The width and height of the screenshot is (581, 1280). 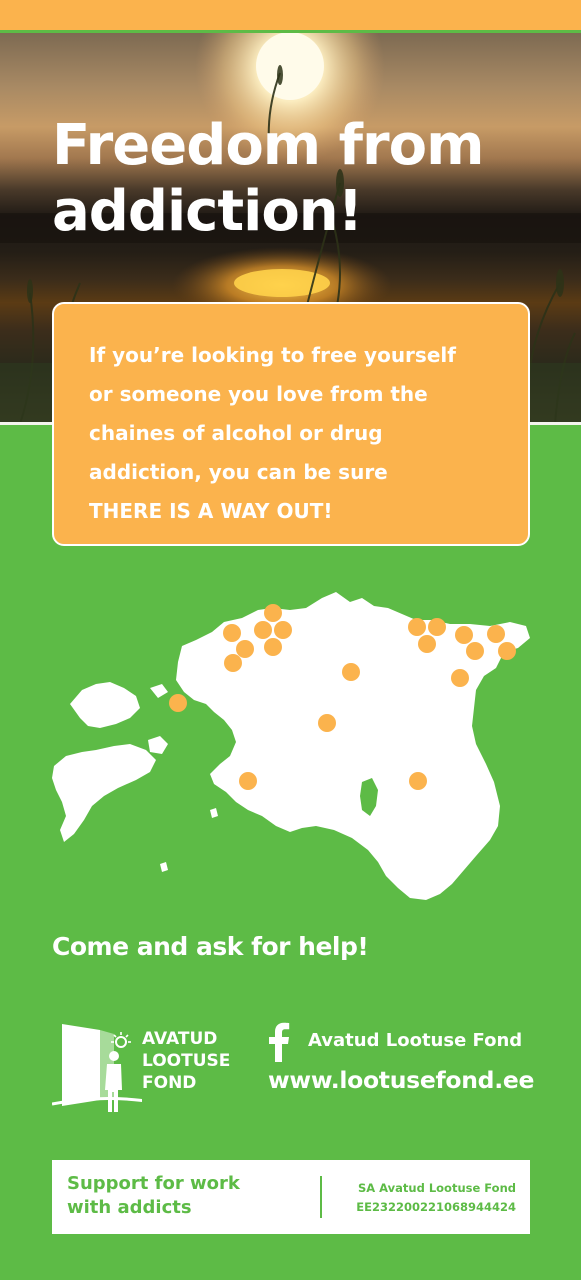 I want to click on intro-line: or someone you love from the, so click(x=258, y=394).